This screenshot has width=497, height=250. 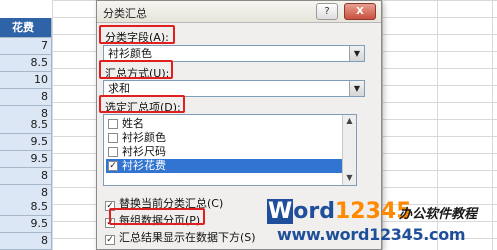 I want to click on option-label: 汇总结果显示在数据下方(S), so click(x=187, y=237).